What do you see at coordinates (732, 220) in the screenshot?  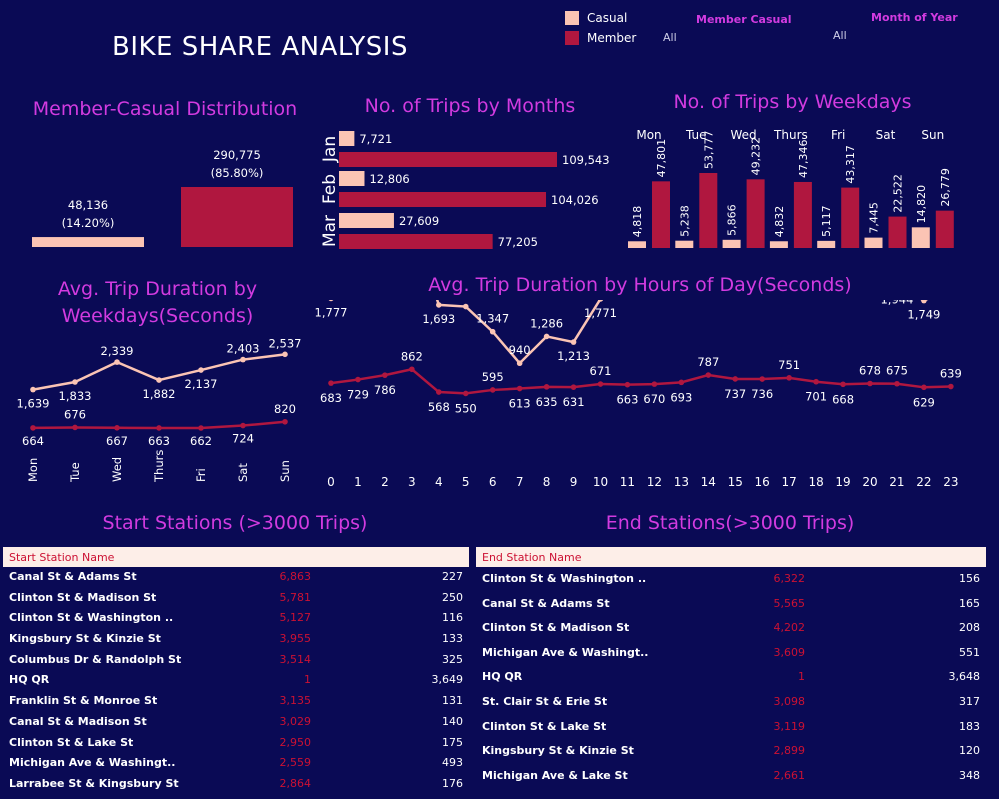 I see `weekdays-value-label: 5,866` at bounding box center [732, 220].